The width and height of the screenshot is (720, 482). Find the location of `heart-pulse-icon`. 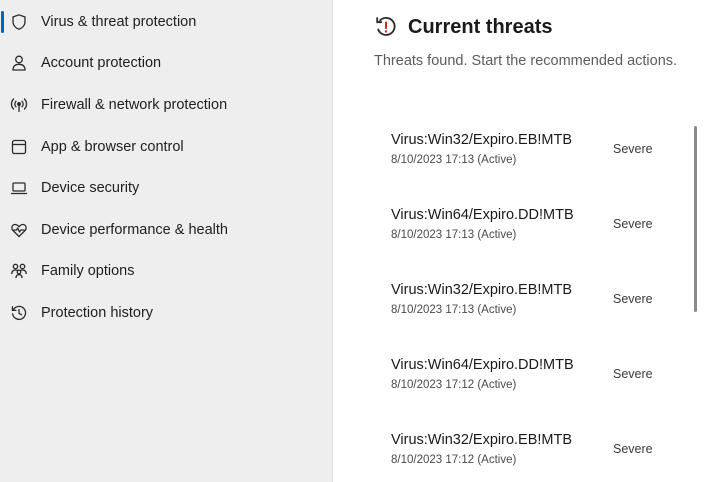

heart-pulse-icon is located at coordinates (19, 230).